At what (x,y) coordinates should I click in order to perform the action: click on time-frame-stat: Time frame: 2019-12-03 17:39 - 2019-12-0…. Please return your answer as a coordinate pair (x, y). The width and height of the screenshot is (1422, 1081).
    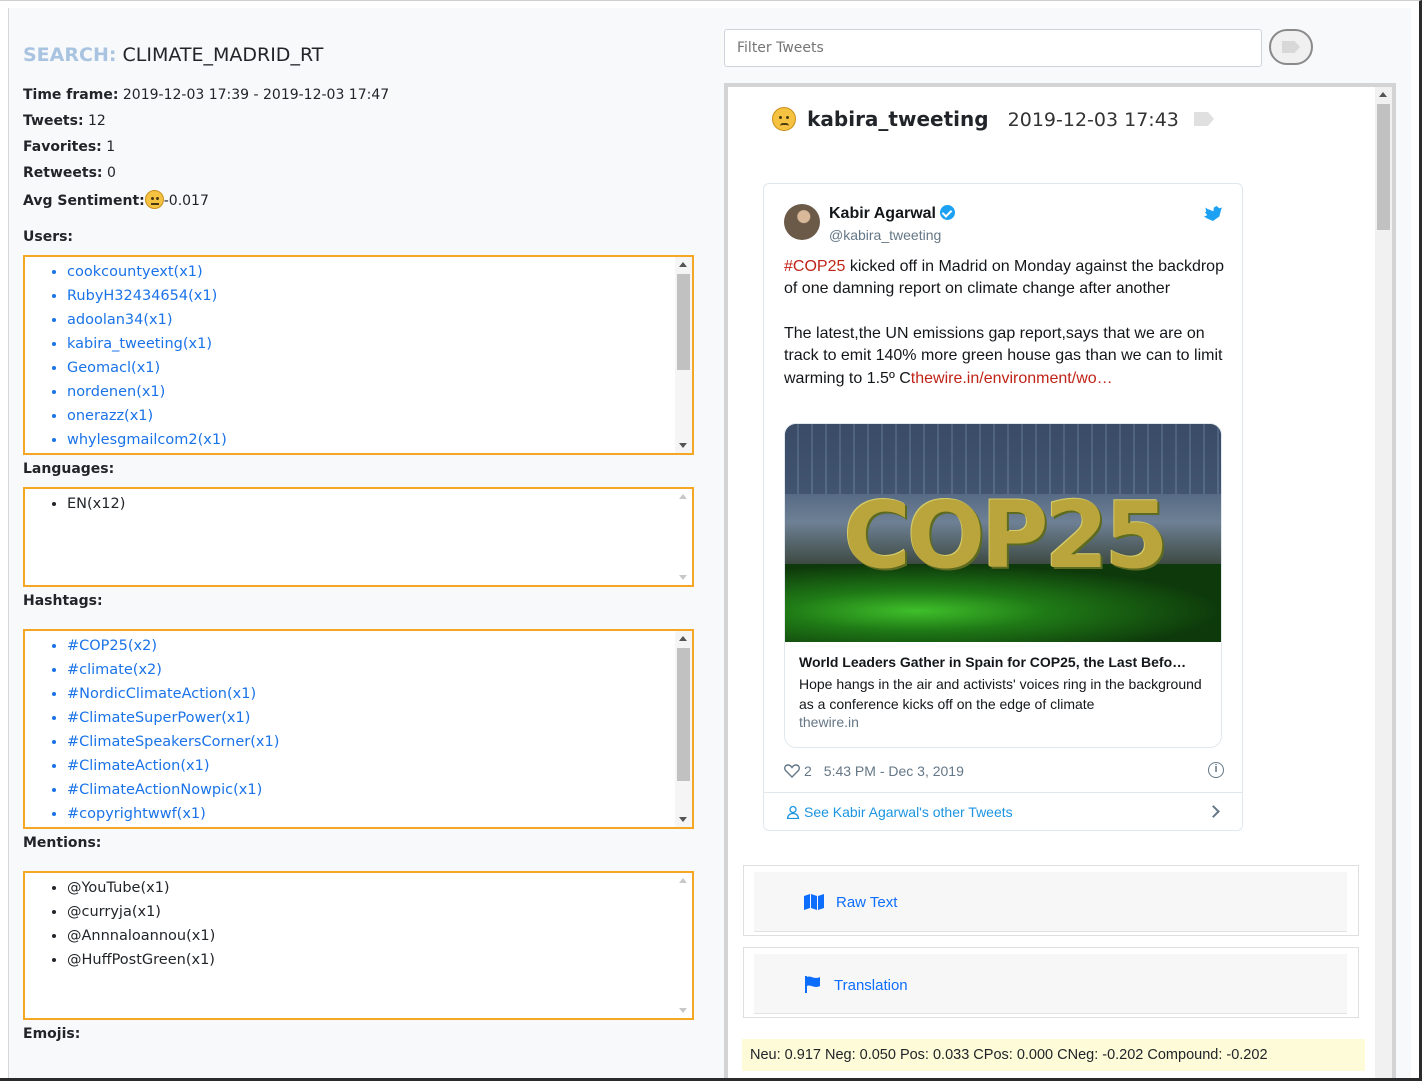
    Looking at the image, I should click on (359, 99).